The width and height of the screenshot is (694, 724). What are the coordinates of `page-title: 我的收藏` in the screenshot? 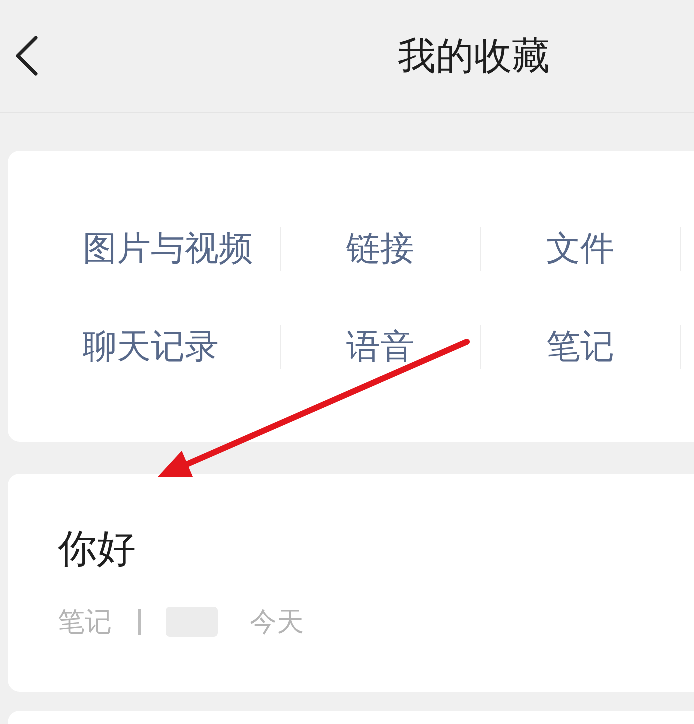 It's located at (474, 56).